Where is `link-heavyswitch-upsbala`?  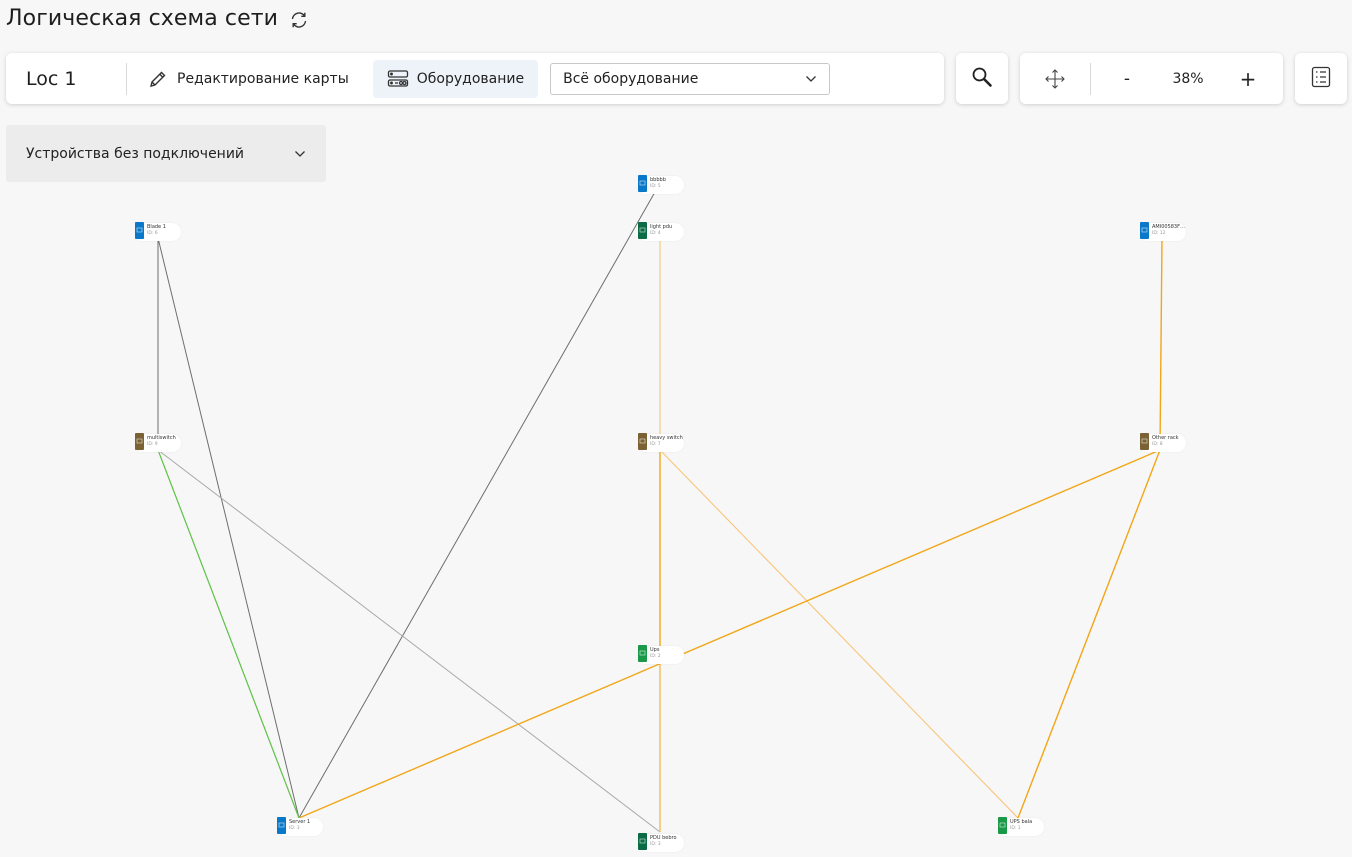
link-heavyswitch-upsbala is located at coordinates (839, 634).